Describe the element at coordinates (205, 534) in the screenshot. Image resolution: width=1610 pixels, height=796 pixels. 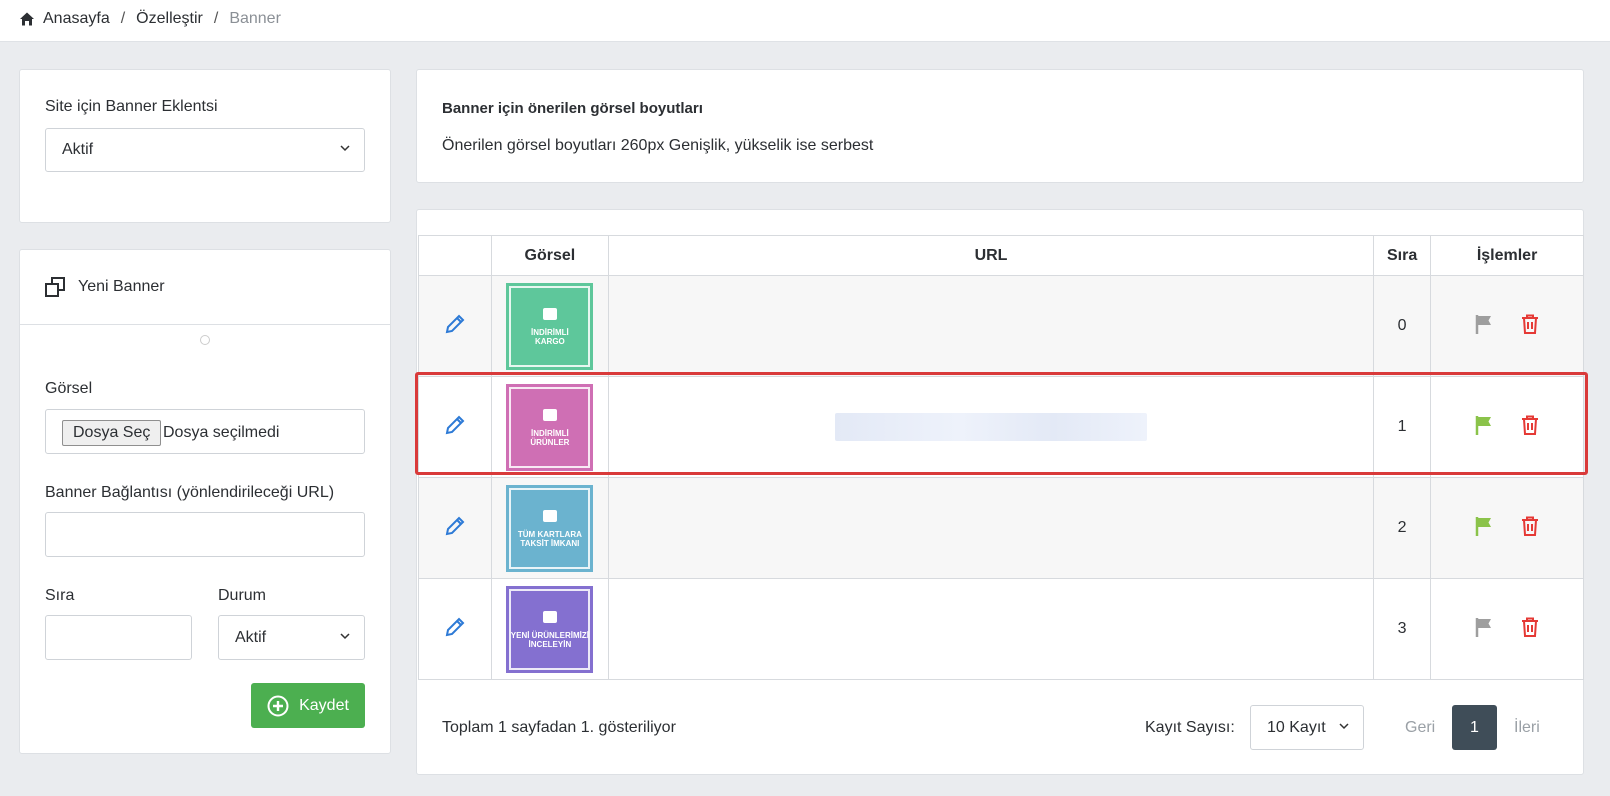
I see `banner-url-input` at that location.